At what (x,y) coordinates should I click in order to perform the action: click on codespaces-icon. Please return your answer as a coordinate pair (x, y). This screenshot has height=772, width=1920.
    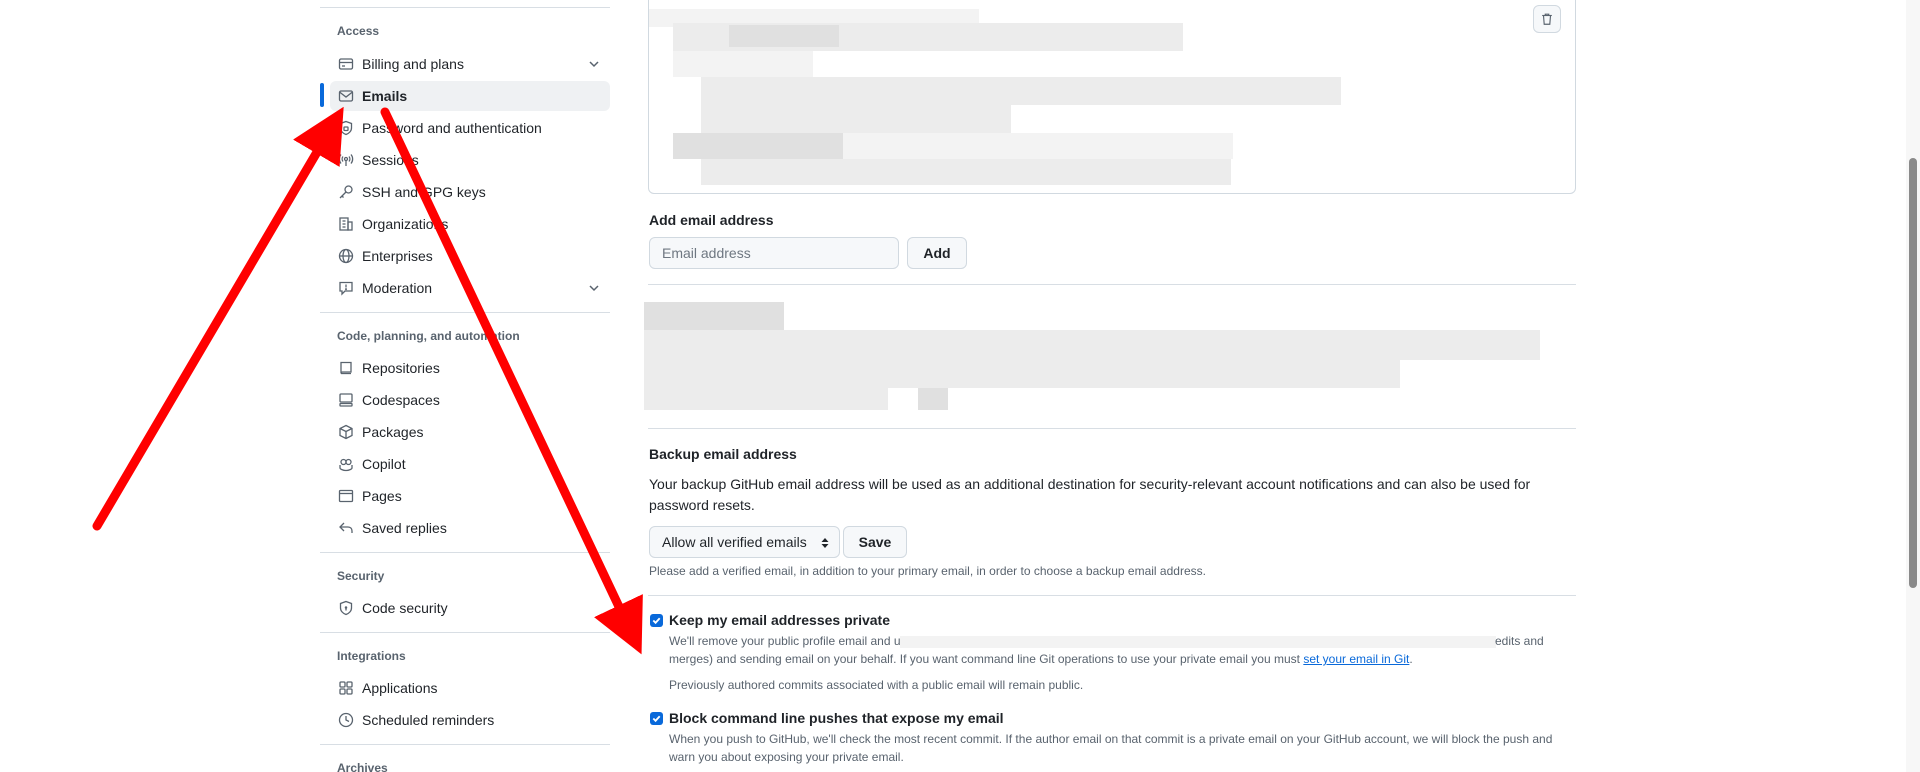
    Looking at the image, I should click on (346, 400).